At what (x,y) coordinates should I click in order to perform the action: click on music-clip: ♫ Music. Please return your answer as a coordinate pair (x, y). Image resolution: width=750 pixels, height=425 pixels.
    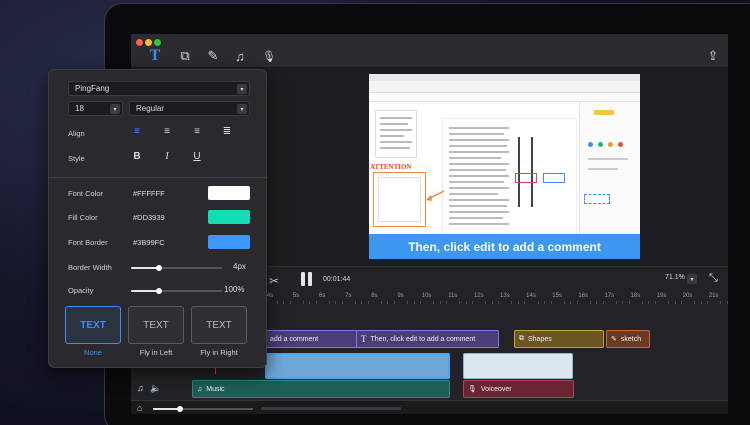
    Looking at the image, I should click on (321, 389).